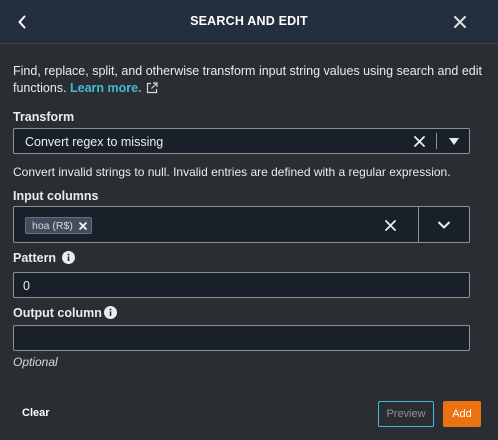  I want to click on learn-more-link: Learn more., so click(106, 88).